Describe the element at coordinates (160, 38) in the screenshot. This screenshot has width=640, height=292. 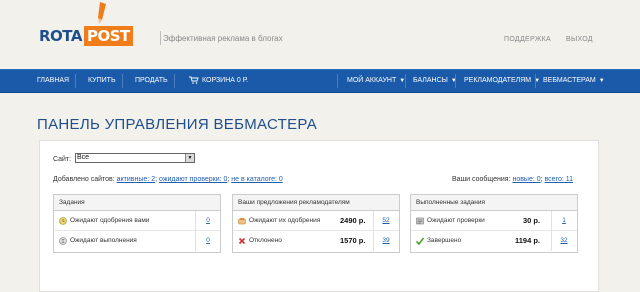
I see `tagline-divider` at that location.